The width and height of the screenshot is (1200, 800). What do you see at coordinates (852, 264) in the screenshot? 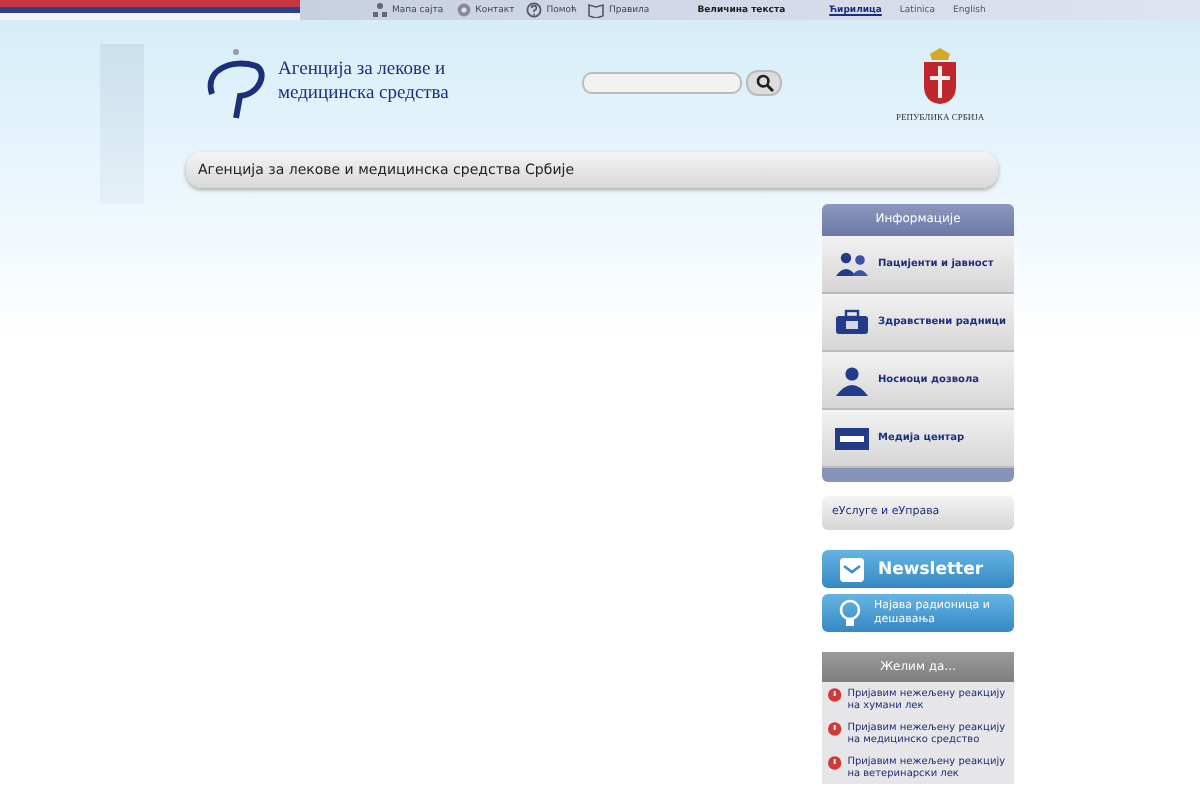
I see `people-icon` at bounding box center [852, 264].